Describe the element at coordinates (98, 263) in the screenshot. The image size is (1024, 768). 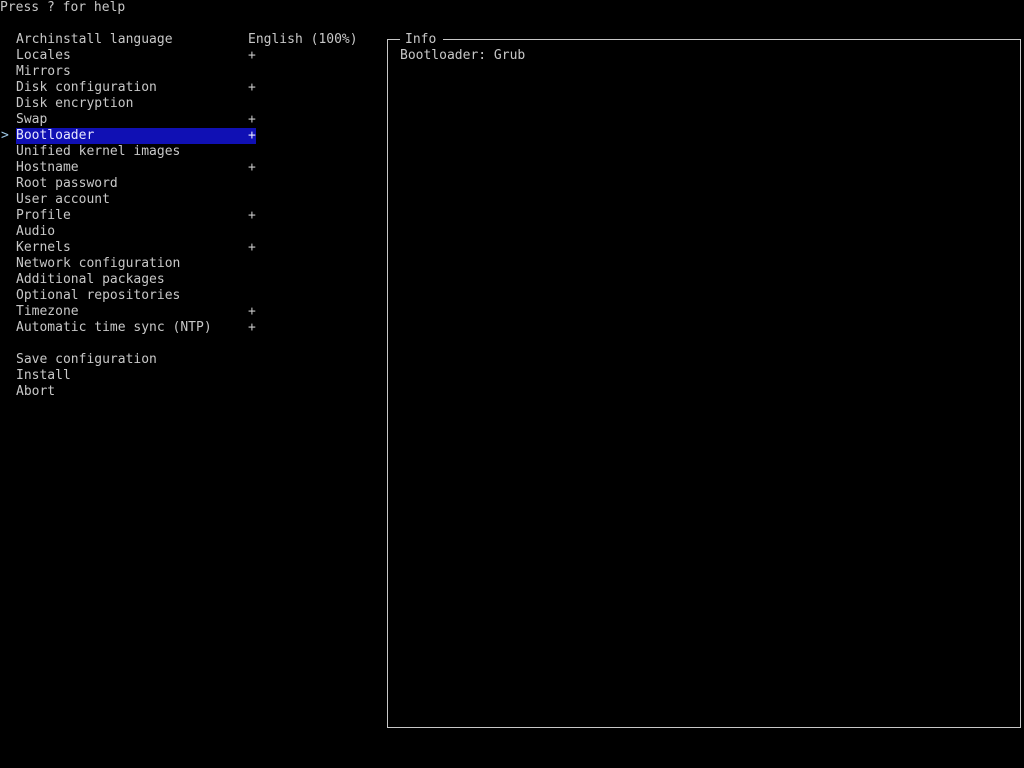
I see `menu-item-label: Network configuration` at that location.